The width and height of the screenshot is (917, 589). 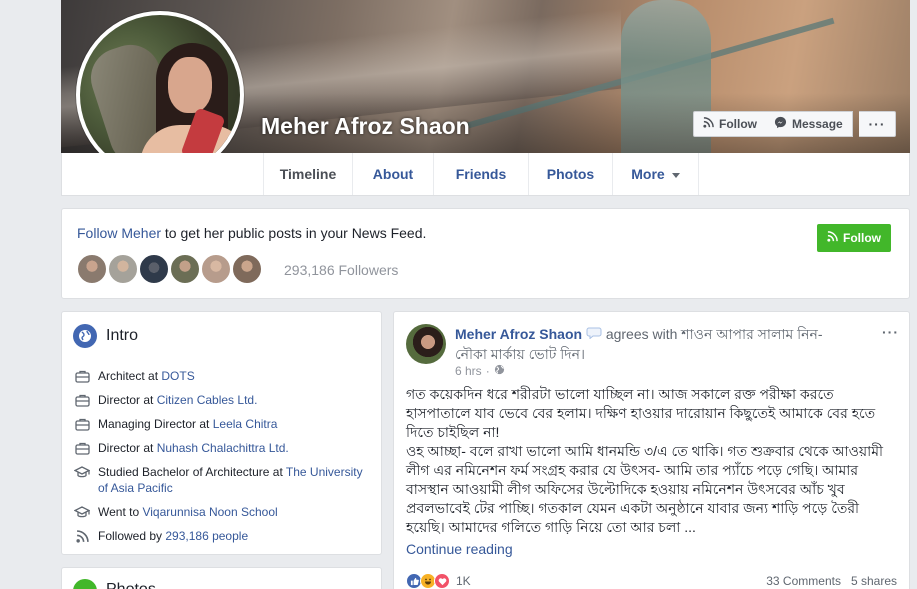 I want to click on tab-photos: Photos, so click(x=570, y=174).